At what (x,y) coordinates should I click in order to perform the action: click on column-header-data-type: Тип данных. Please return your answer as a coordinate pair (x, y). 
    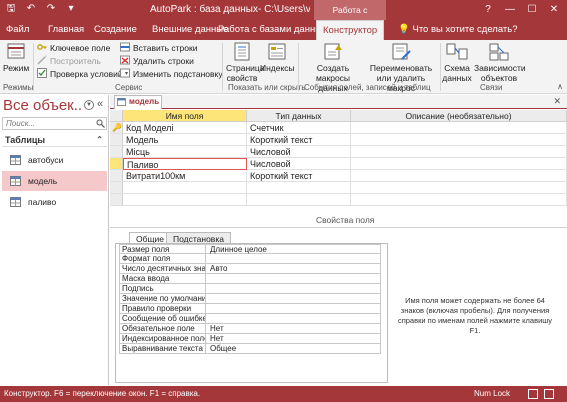
    Looking at the image, I should click on (299, 116).